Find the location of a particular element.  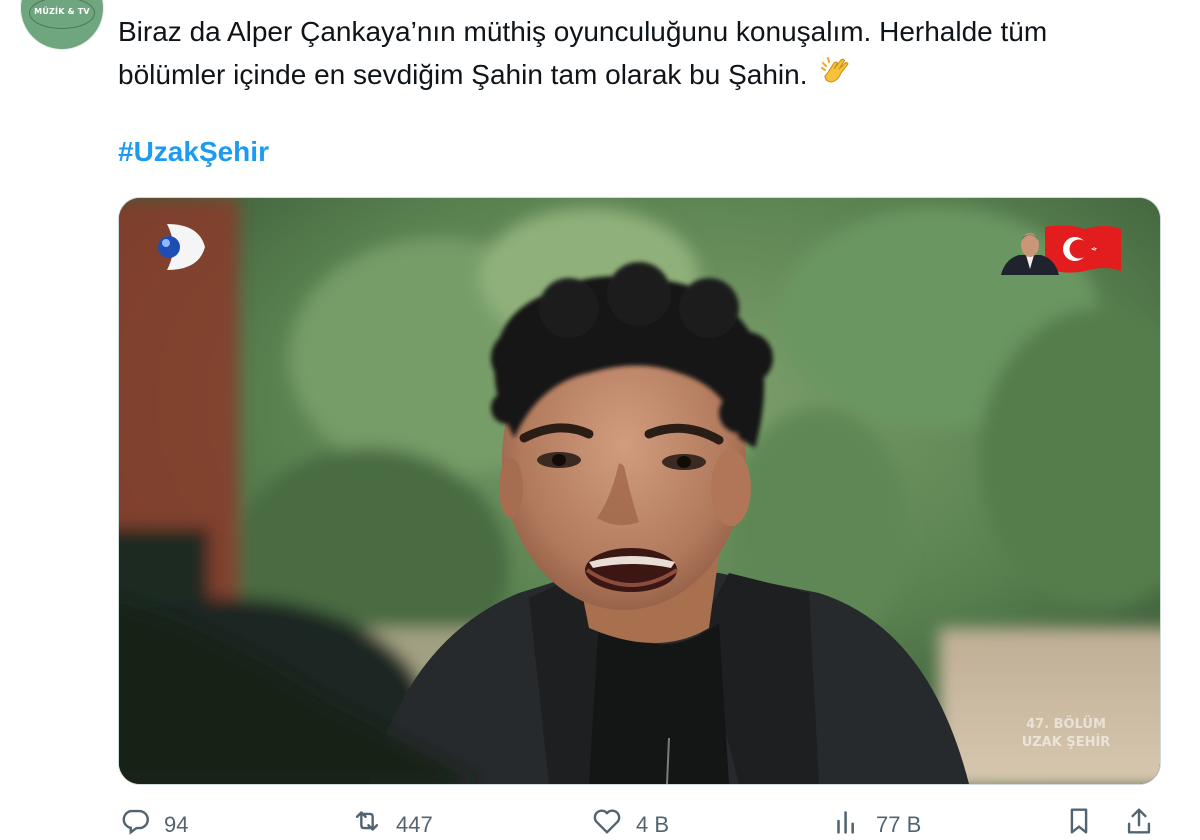

watermark-episode: 47. BÖLÜM is located at coordinates (1066, 724).